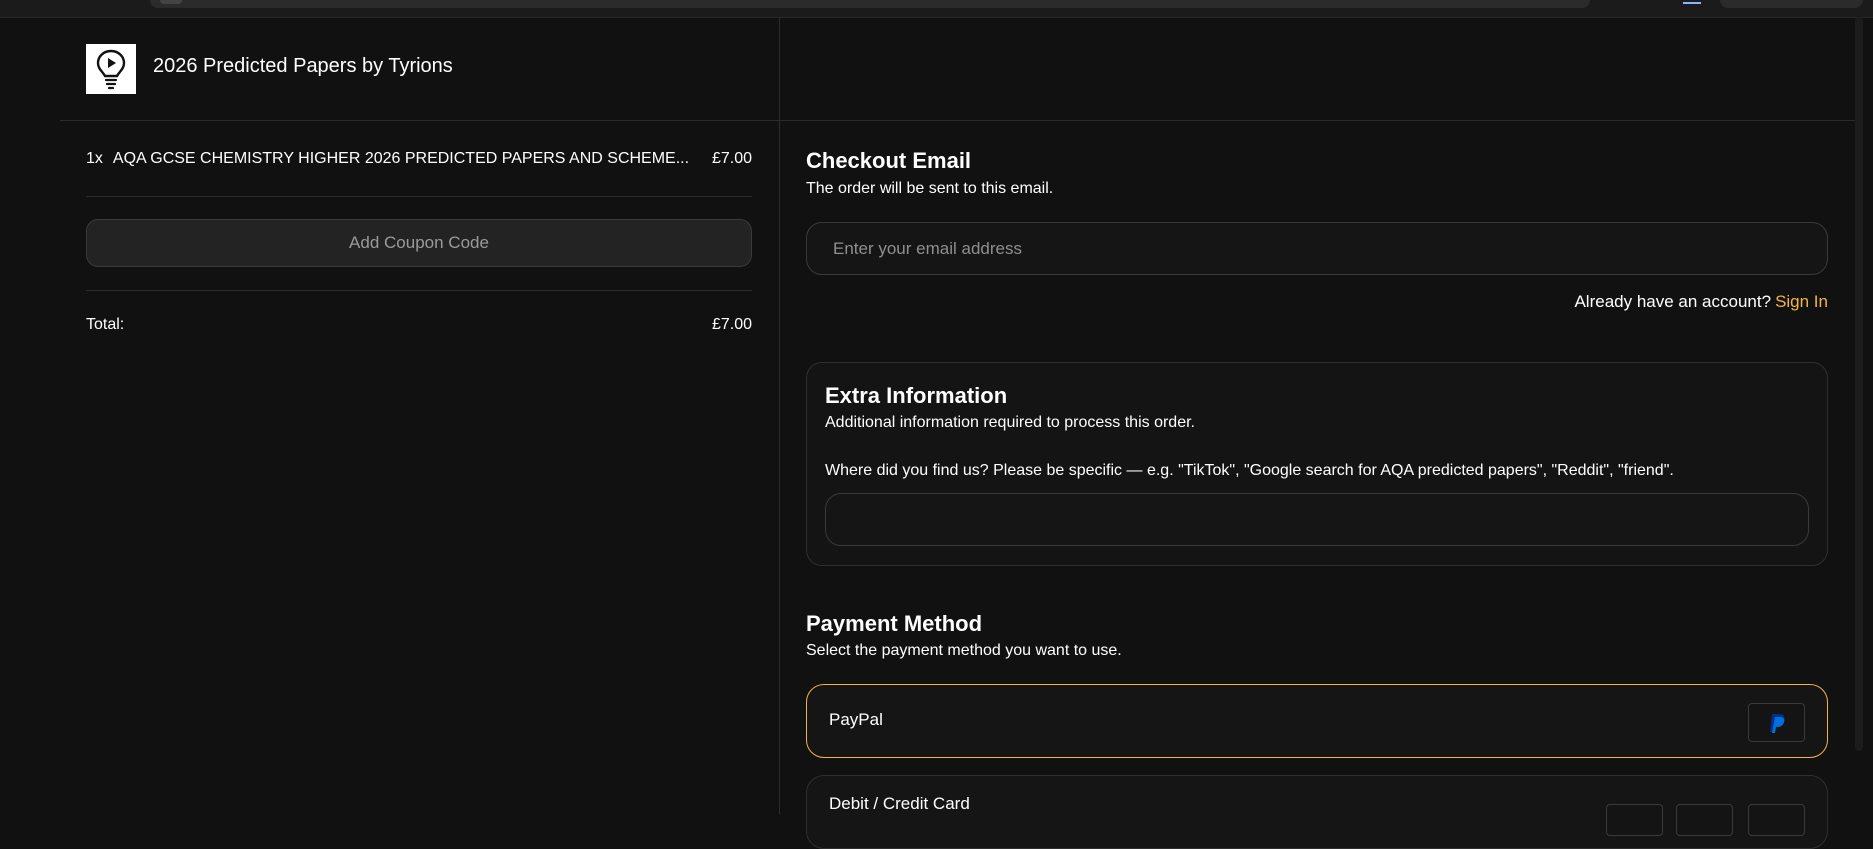 The width and height of the screenshot is (1873, 849). I want to click on payment-method-title: Payment Method, so click(894, 623).